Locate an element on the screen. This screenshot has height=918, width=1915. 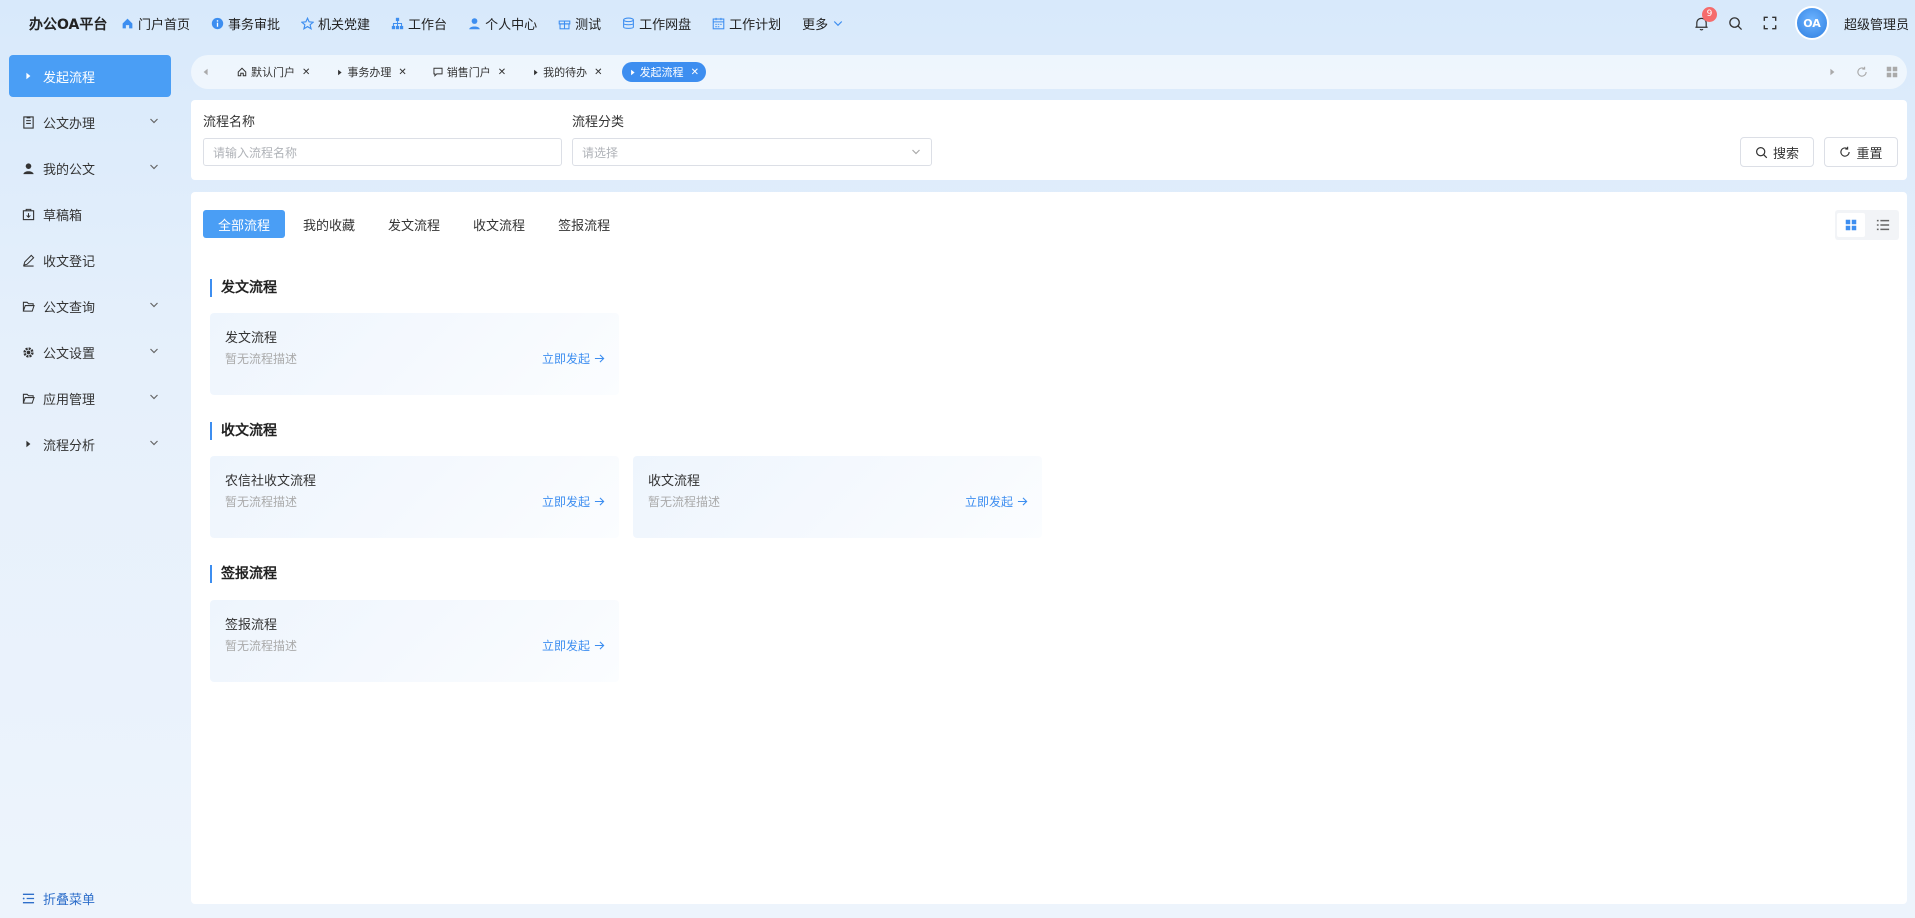
list-view-button is located at coordinates (1883, 225).